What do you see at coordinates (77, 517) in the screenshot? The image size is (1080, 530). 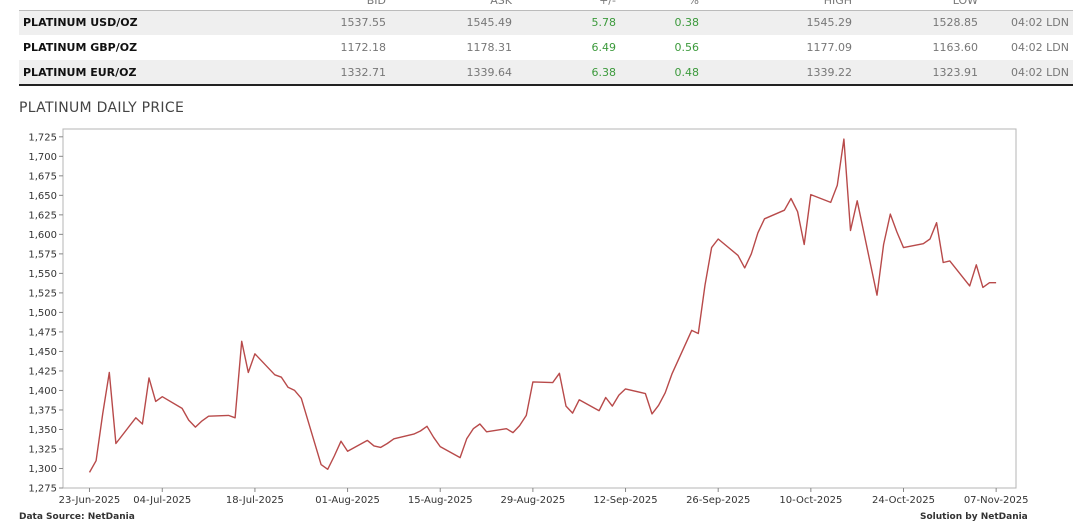 I see `data-source-label: Data Source: NetDania` at bounding box center [77, 517].